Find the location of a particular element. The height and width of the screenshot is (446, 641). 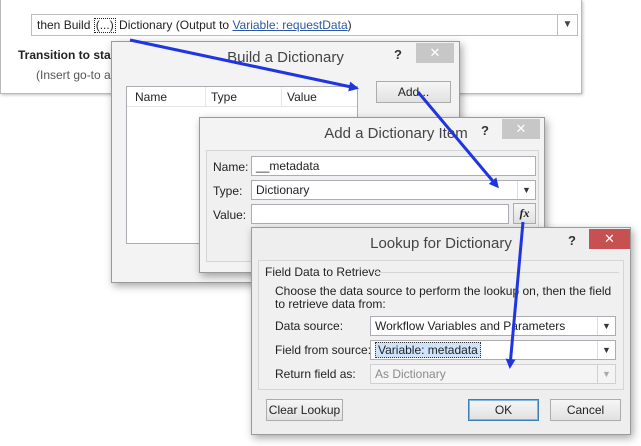

type-label: Type: is located at coordinates (228, 191).